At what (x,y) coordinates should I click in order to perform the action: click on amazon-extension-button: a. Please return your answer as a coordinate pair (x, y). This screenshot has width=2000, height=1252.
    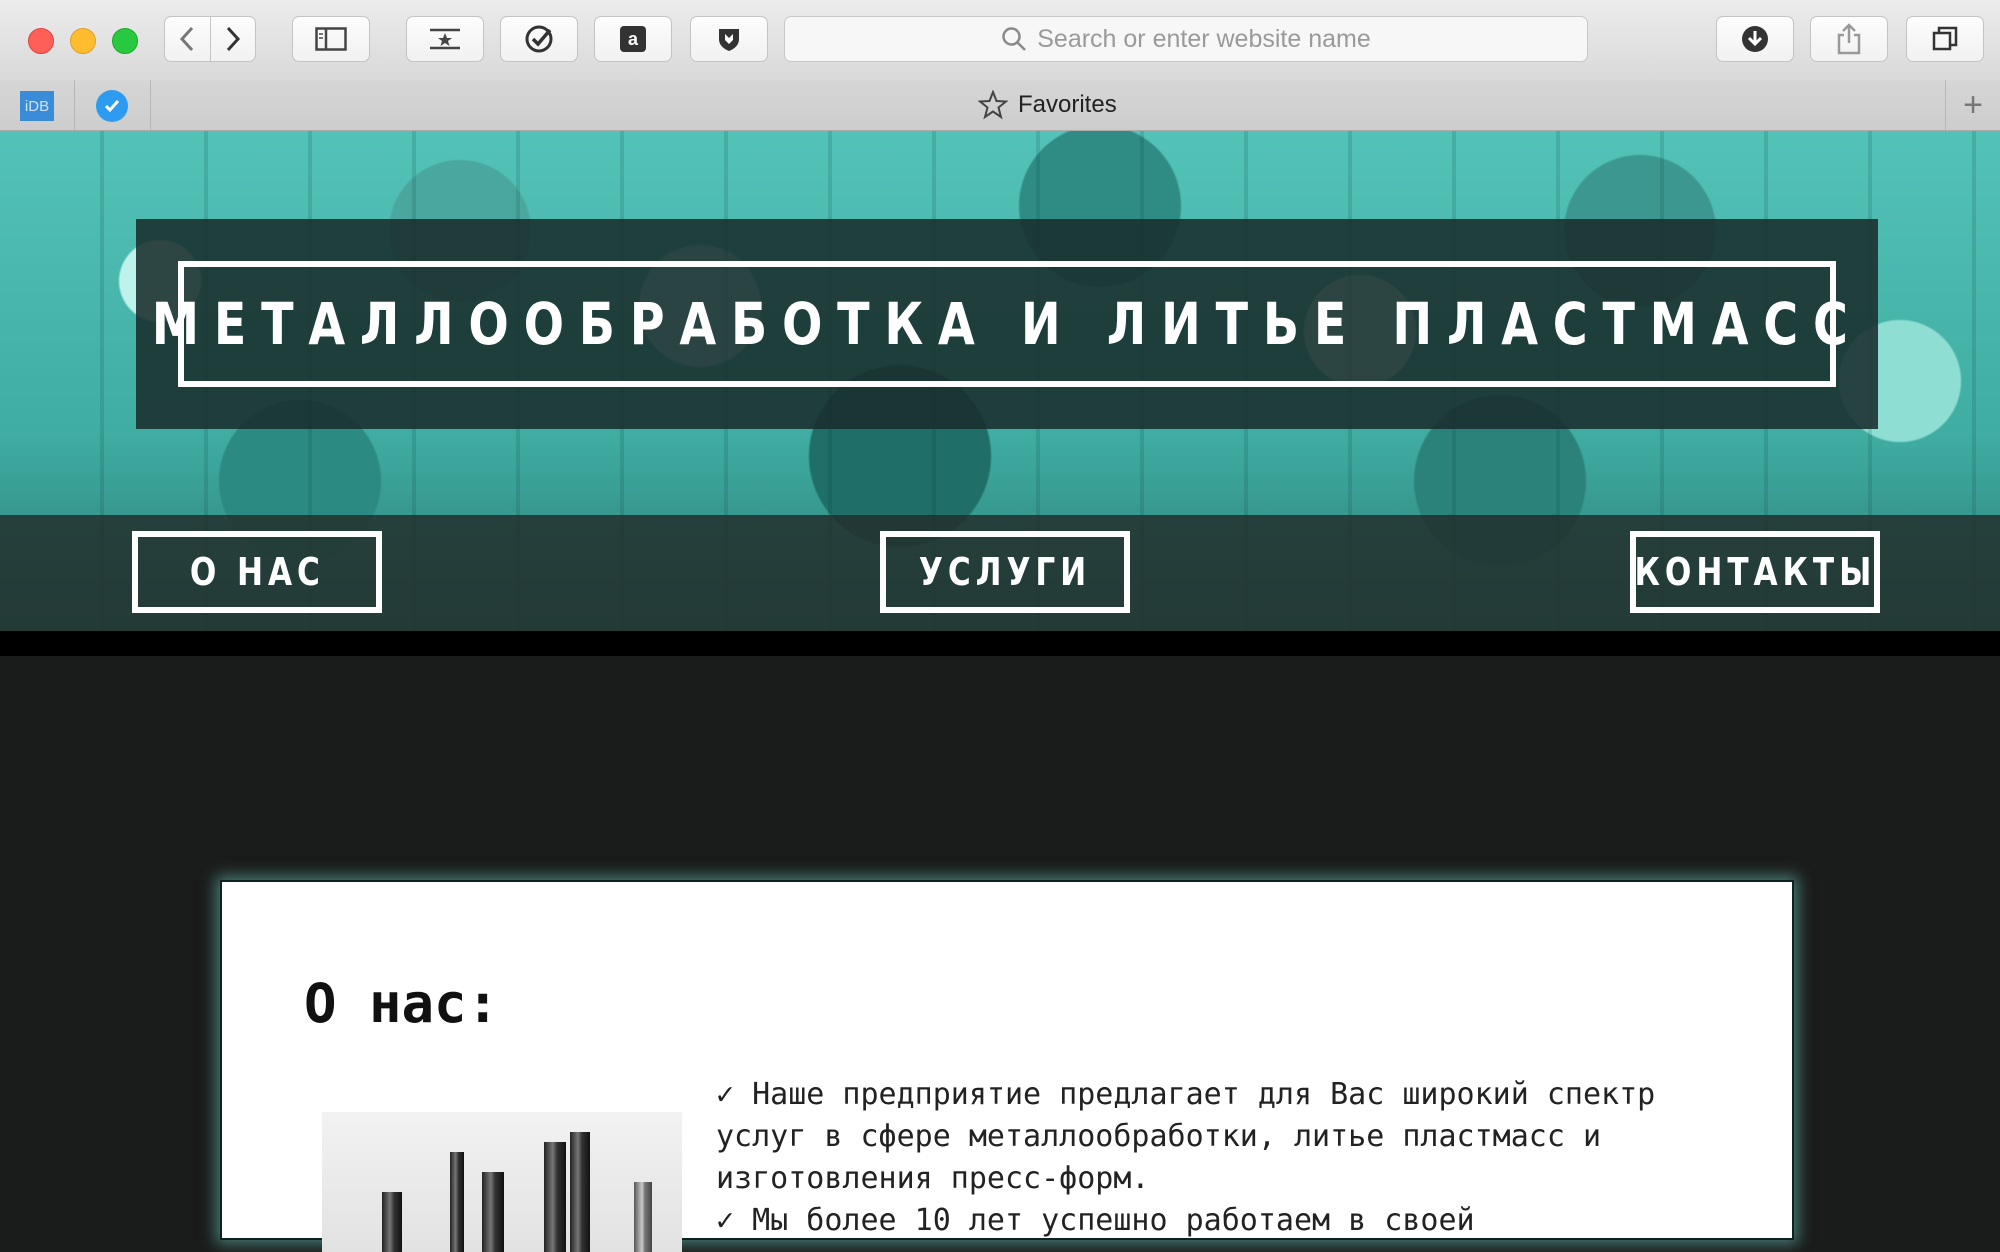
    Looking at the image, I should click on (633, 39).